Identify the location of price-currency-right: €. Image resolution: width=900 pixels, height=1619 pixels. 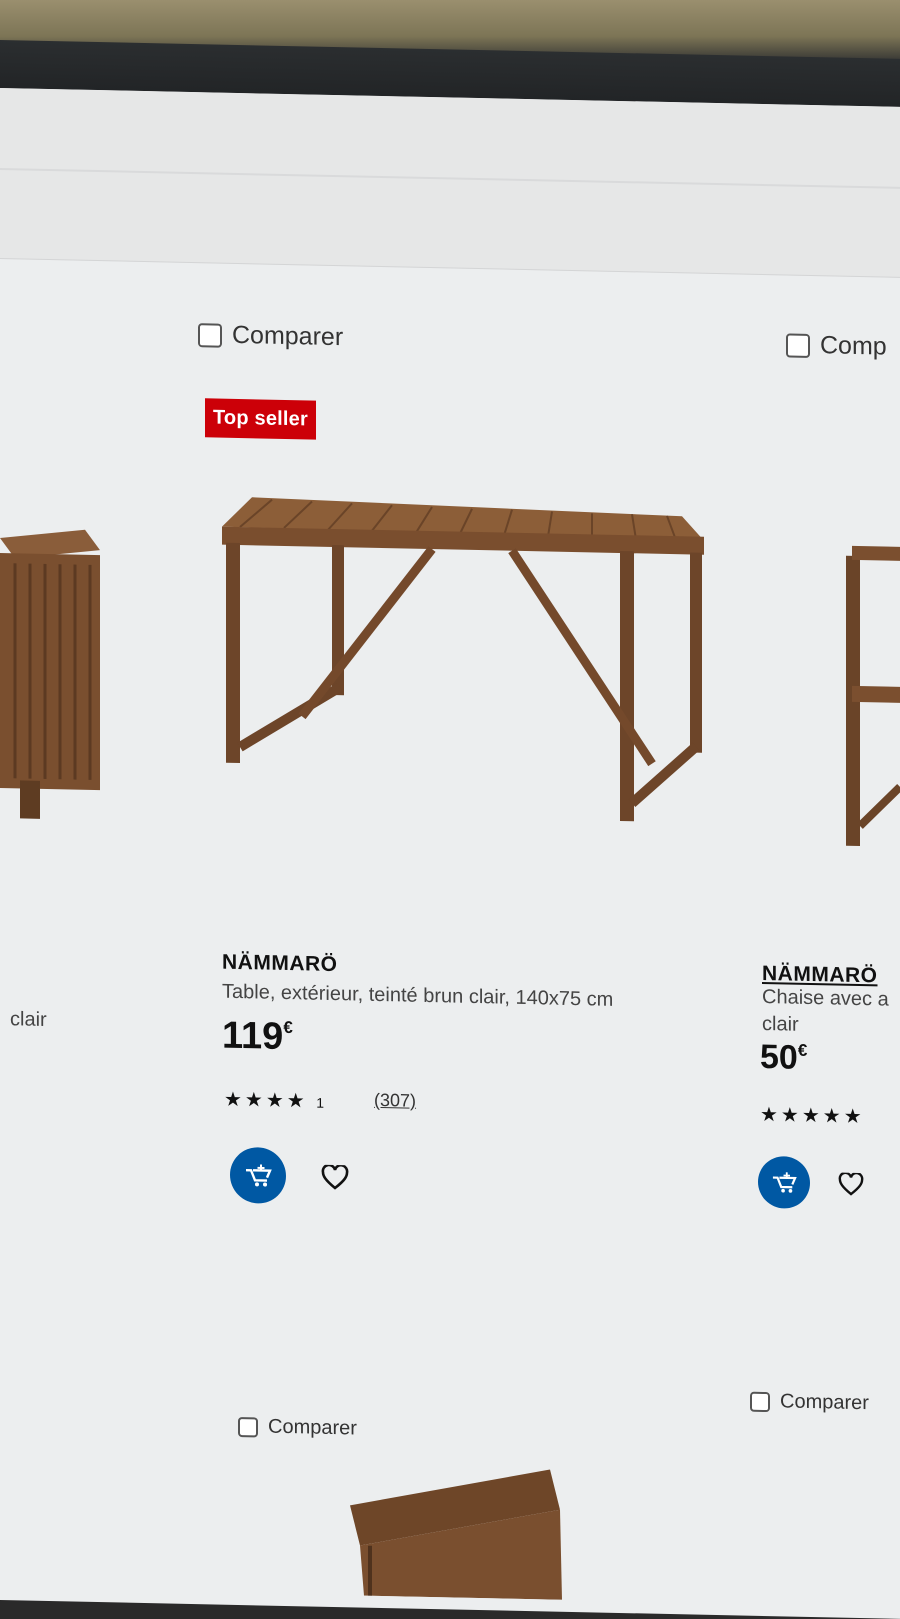
(802, 1050).